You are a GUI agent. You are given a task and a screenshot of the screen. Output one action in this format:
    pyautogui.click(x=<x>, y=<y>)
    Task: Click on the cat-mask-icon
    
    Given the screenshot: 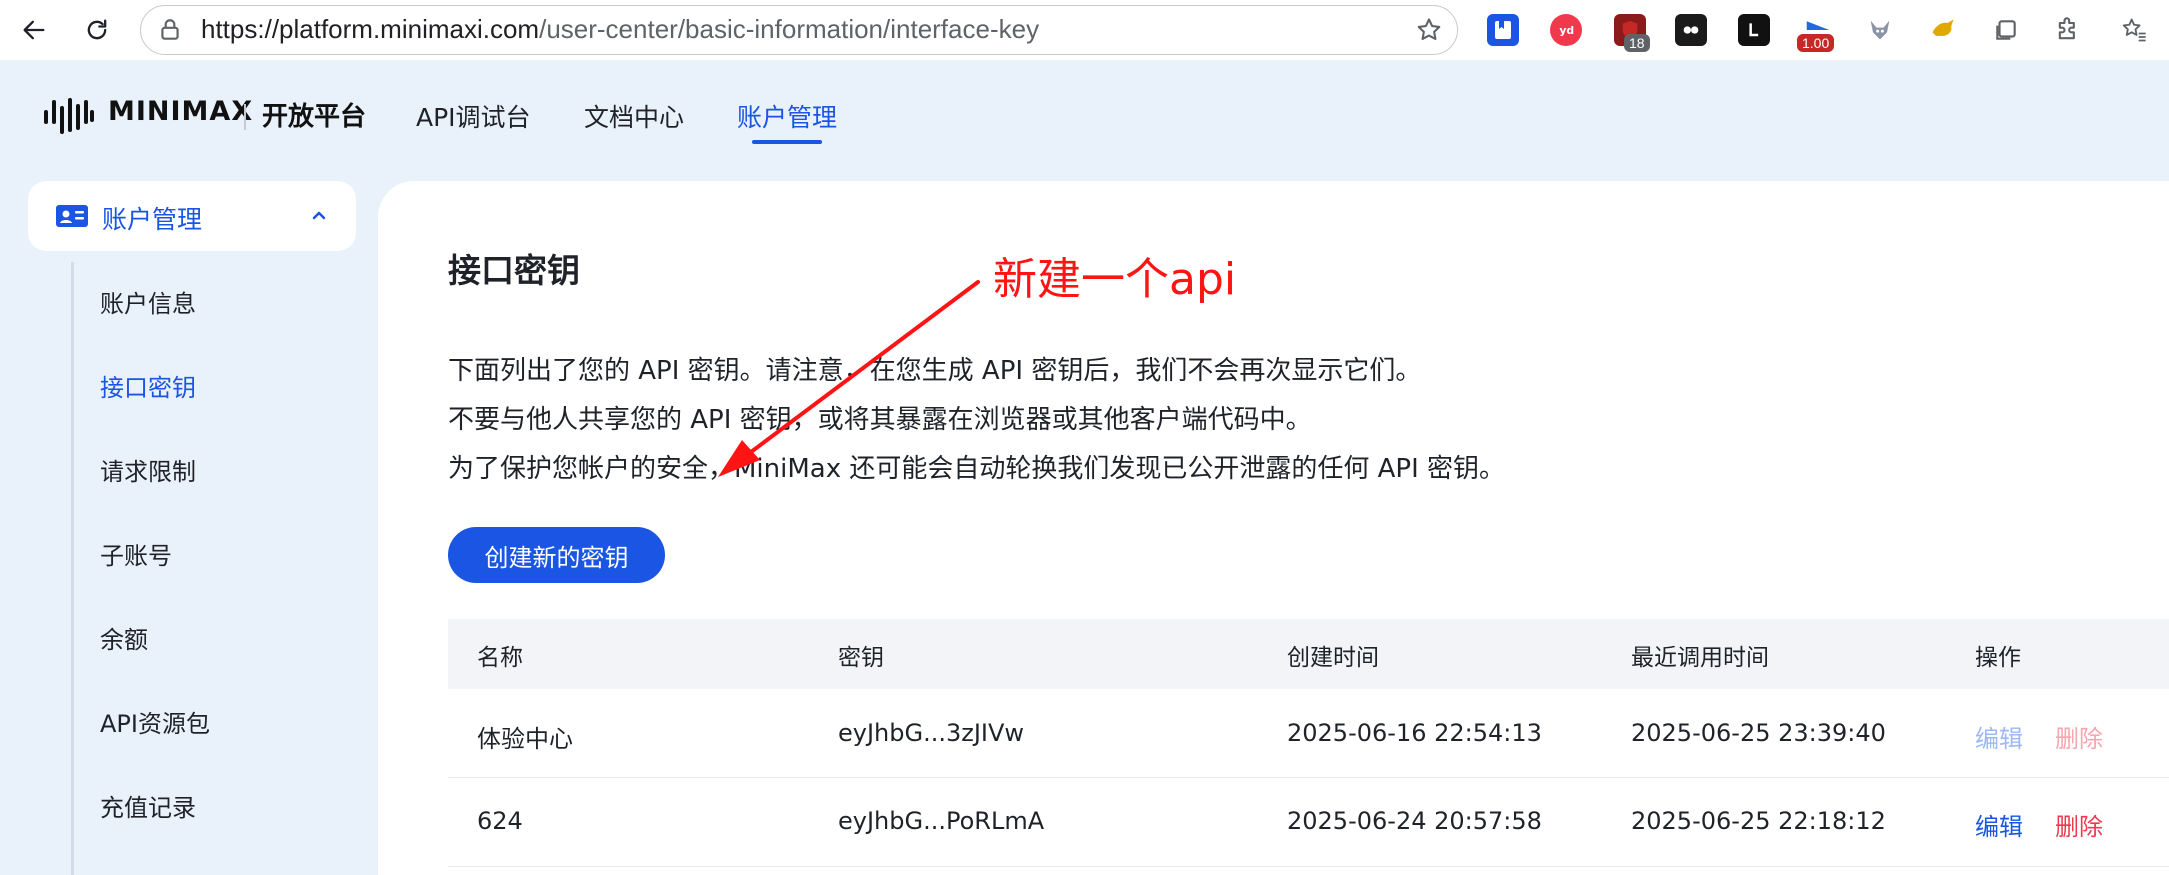 What is the action you would take?
    pyautogui.click(x=1691, y=30)
    